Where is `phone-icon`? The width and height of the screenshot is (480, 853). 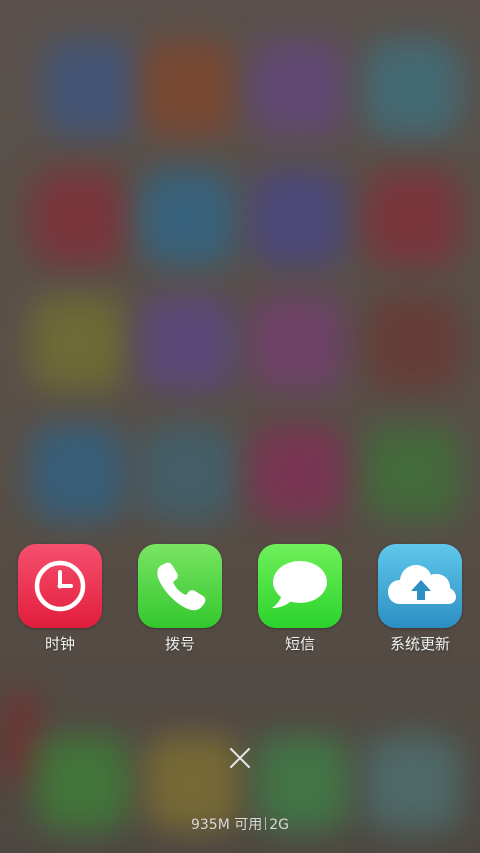 phone-icon is located at coordinates (181, 586).